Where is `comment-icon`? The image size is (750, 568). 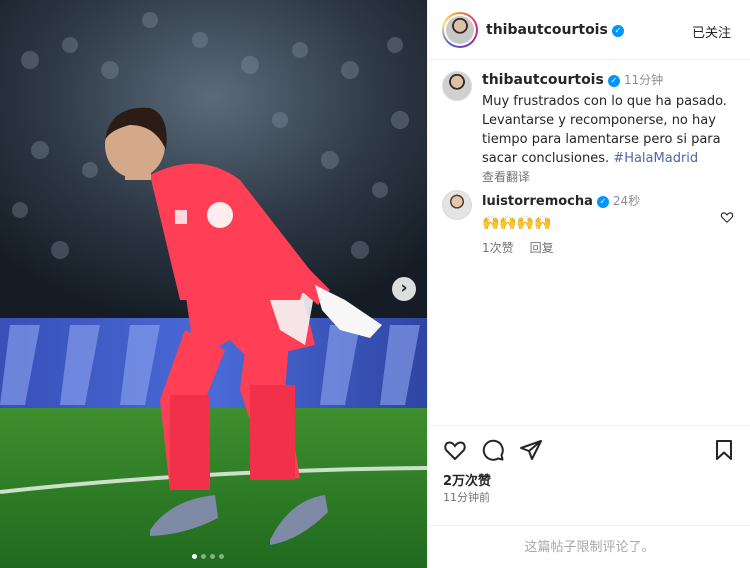
comment-icon is located at coordinates (493, 450).